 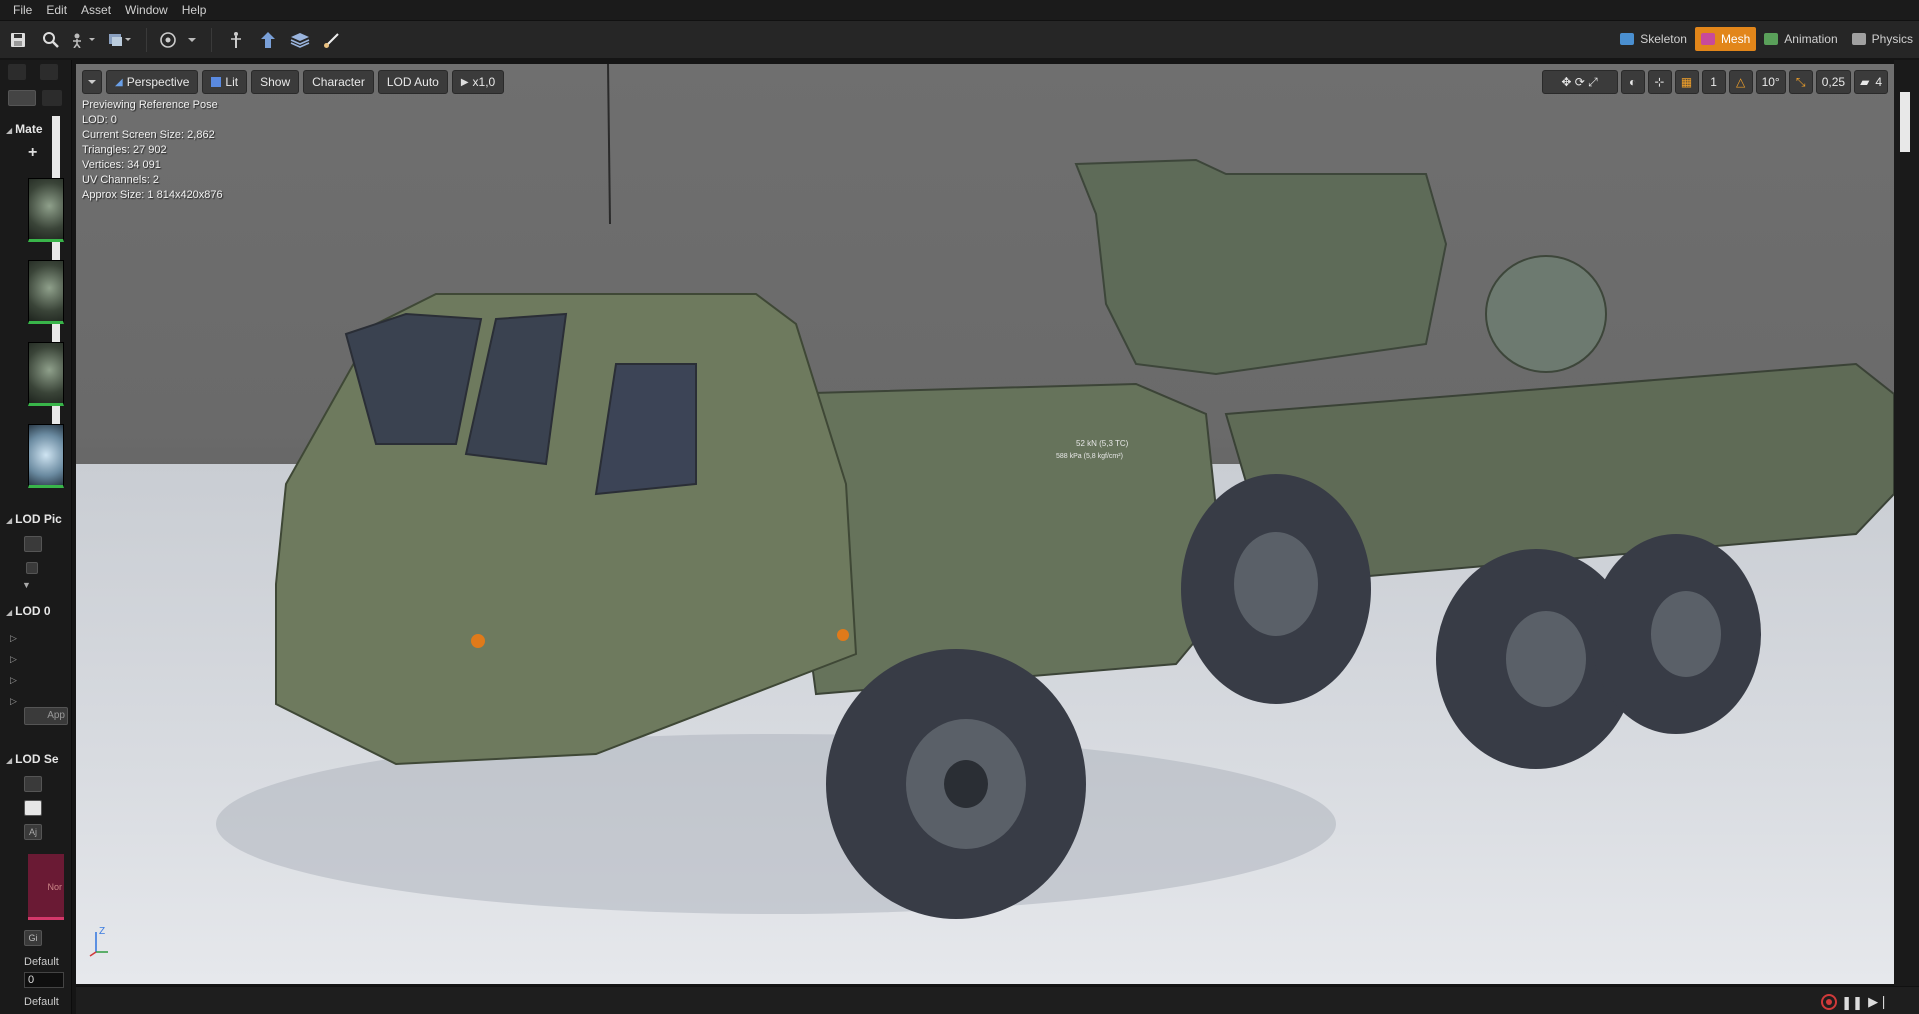 What do you see at coordinates (1676, 634) in the screenshot?
I see `rear-wheel` at bounding box center [1676, 634].